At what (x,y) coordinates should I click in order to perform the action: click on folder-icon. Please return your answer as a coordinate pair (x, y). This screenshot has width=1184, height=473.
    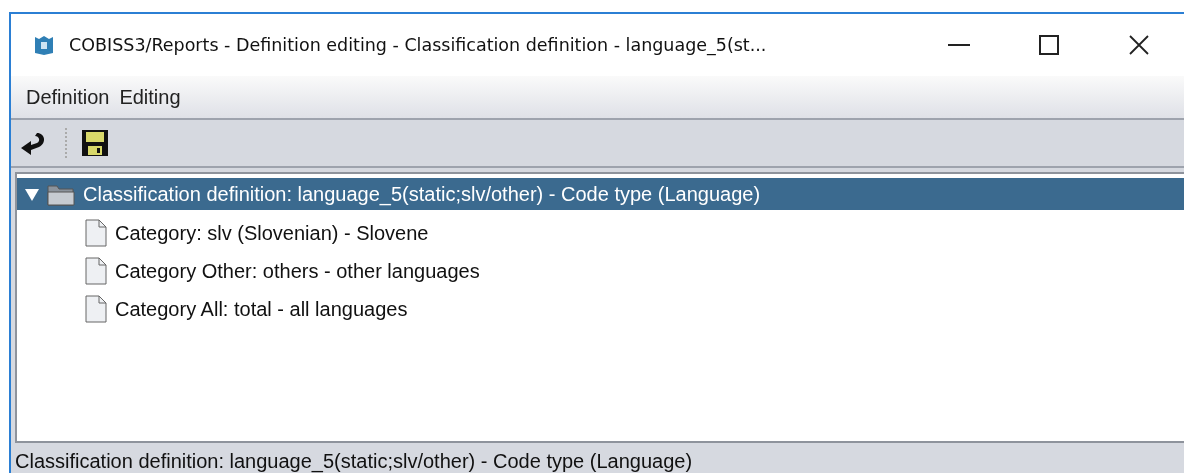
    Looking at the image, I should click on (61, 194).